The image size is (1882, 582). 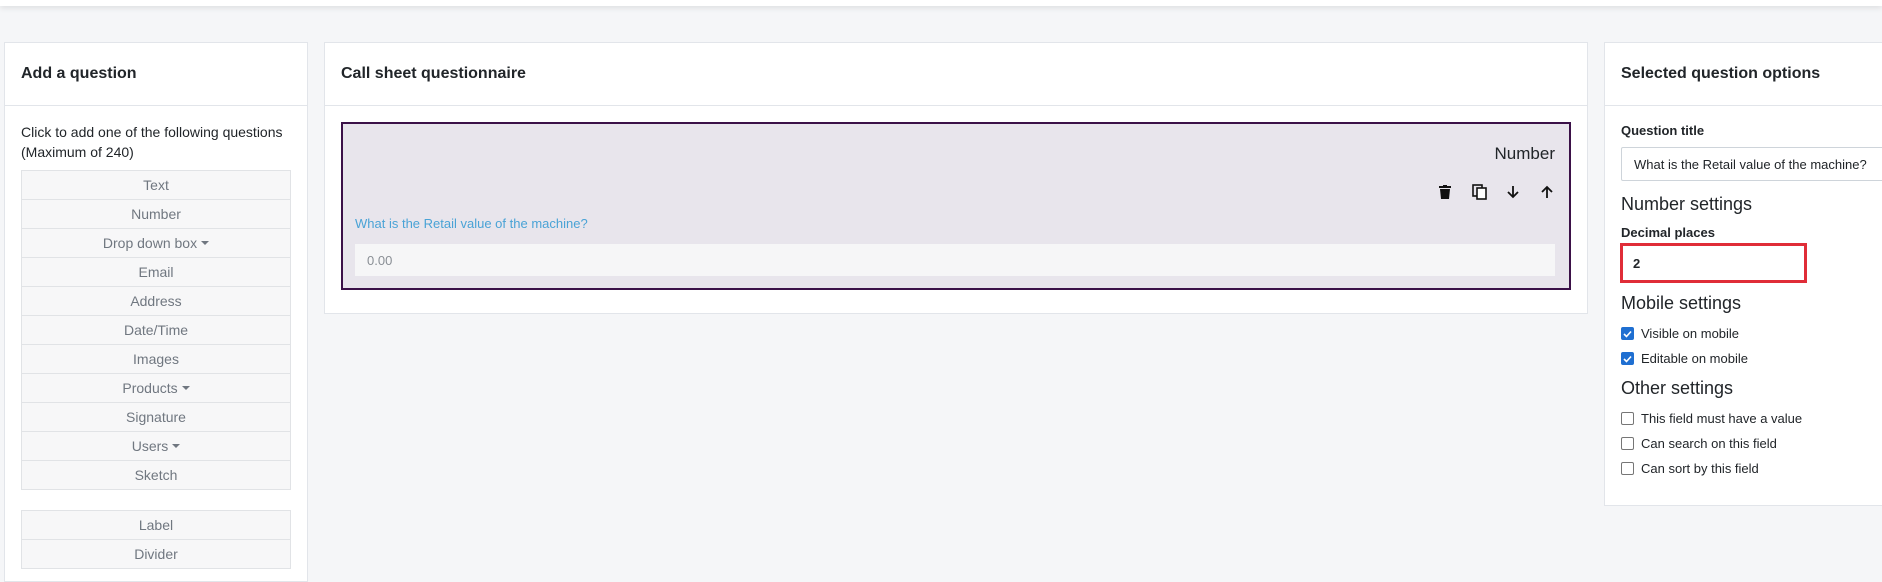 I want to click on question-type-label: Sketch, so click(x=156, y=475).